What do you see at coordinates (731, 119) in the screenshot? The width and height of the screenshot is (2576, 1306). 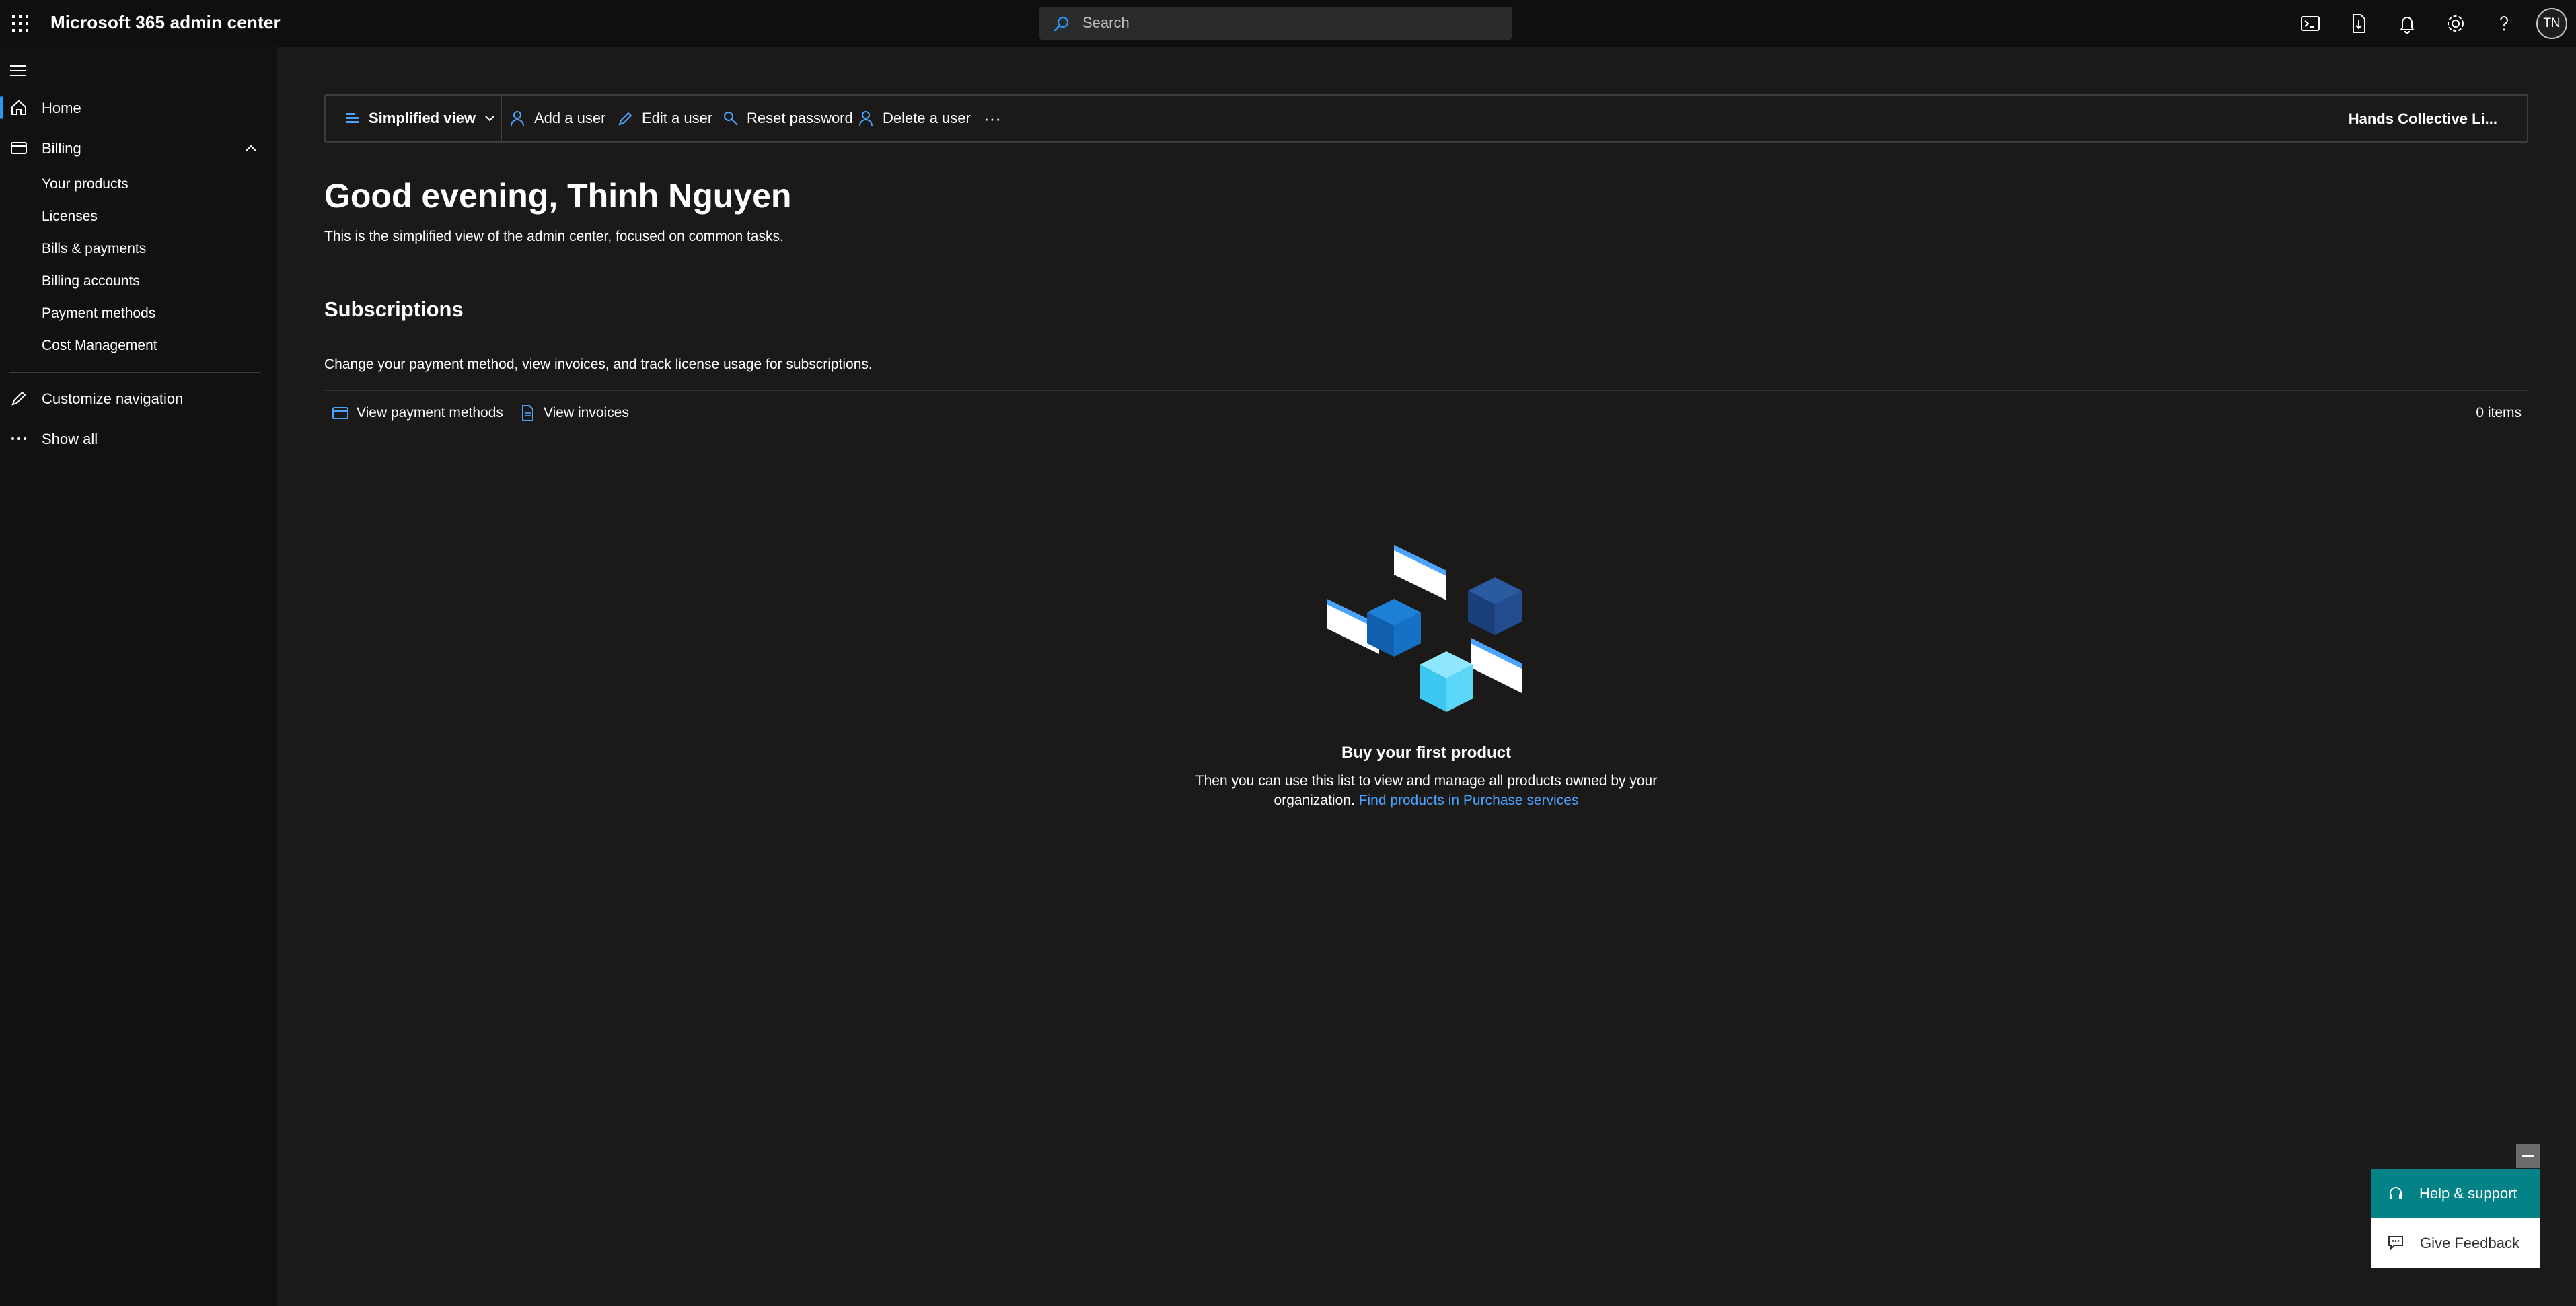 I see `key-icon` at bounding box center [731, 119].